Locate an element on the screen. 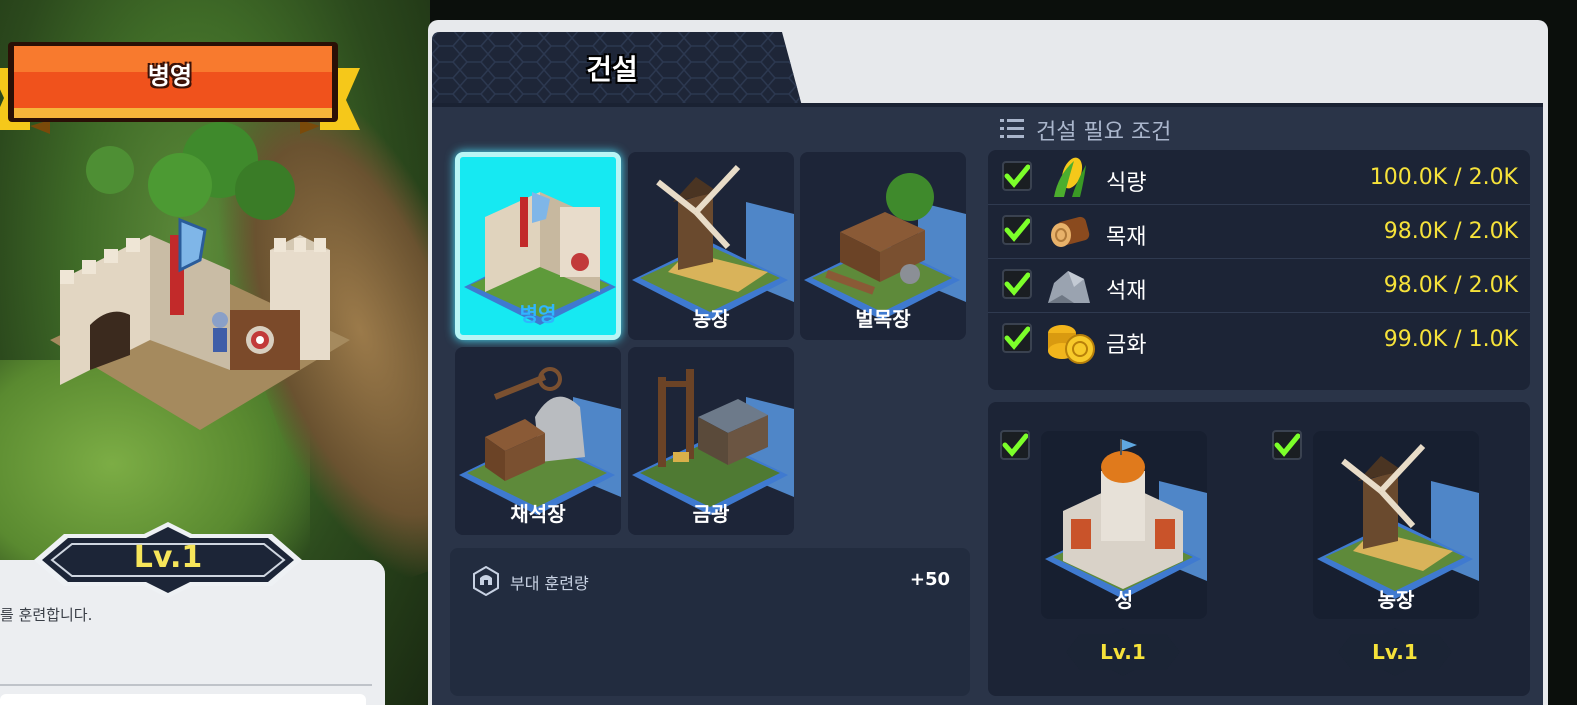 The image size is (1577, 705). building-description: 를 훈련합니다. is located at coordinates (46, 615).